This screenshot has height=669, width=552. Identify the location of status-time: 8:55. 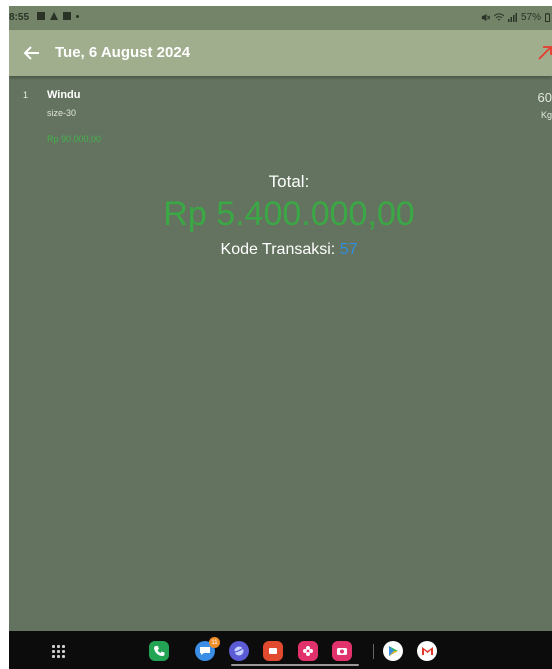
(19, 17).